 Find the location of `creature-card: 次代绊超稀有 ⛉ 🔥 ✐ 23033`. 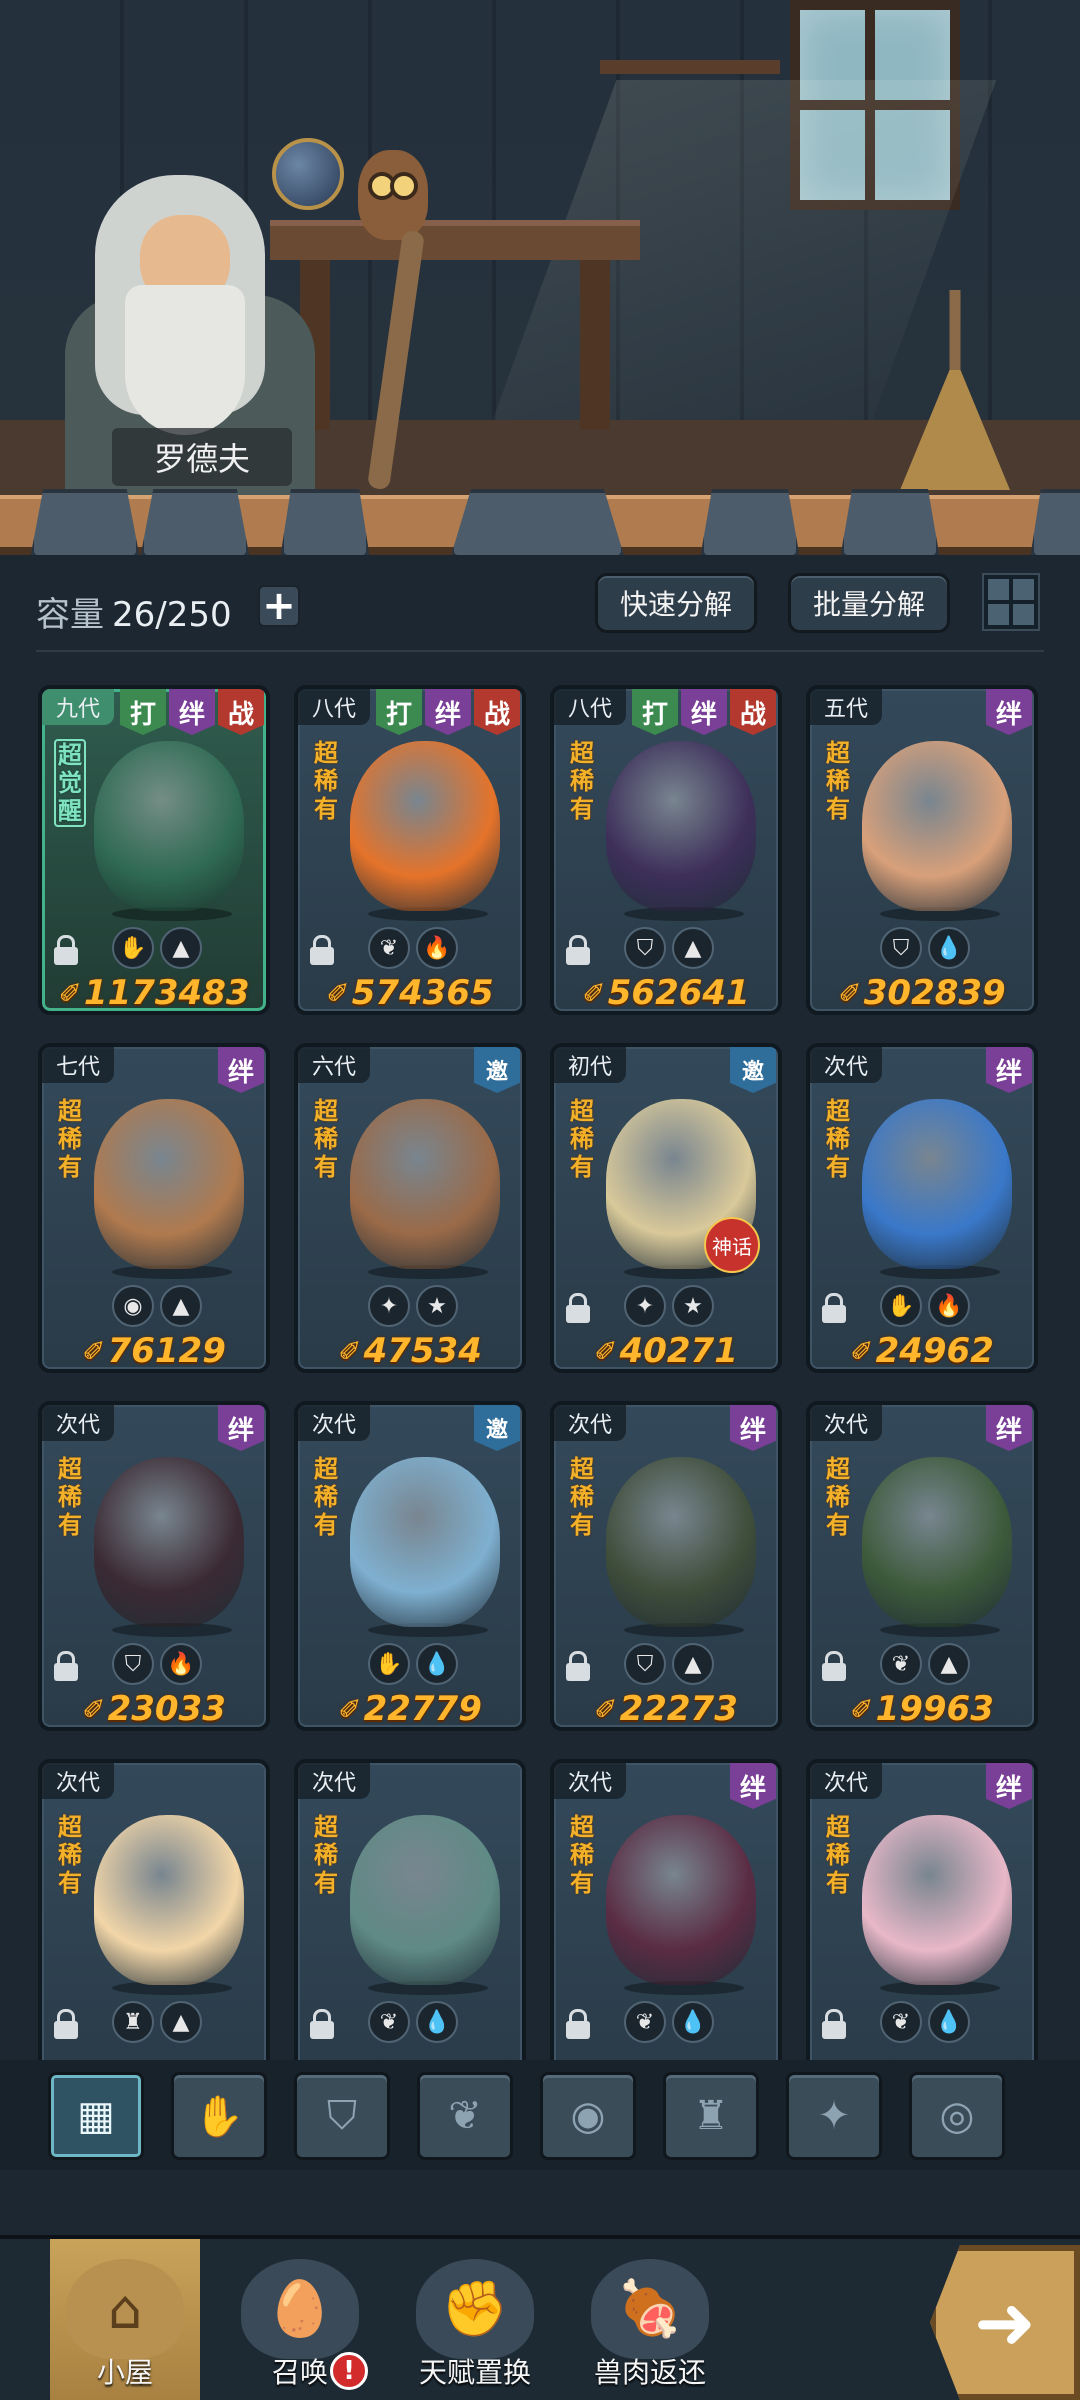

creature-card: 次代绊超稀有 ⛉ 🔥 ✐ 23033 is located at coordinates (154, 1566).